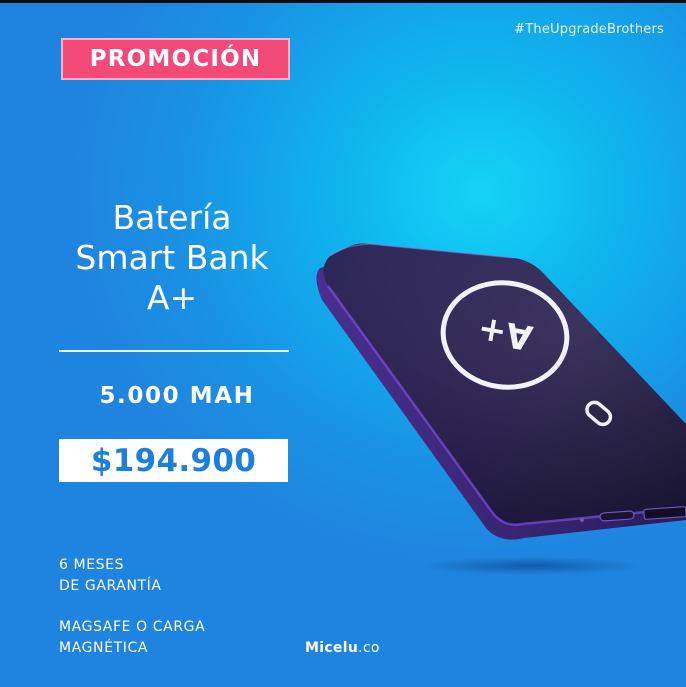 This screenshot has height=687, width=686. I want to click on brand-suffix: .co, so click(369, 648).